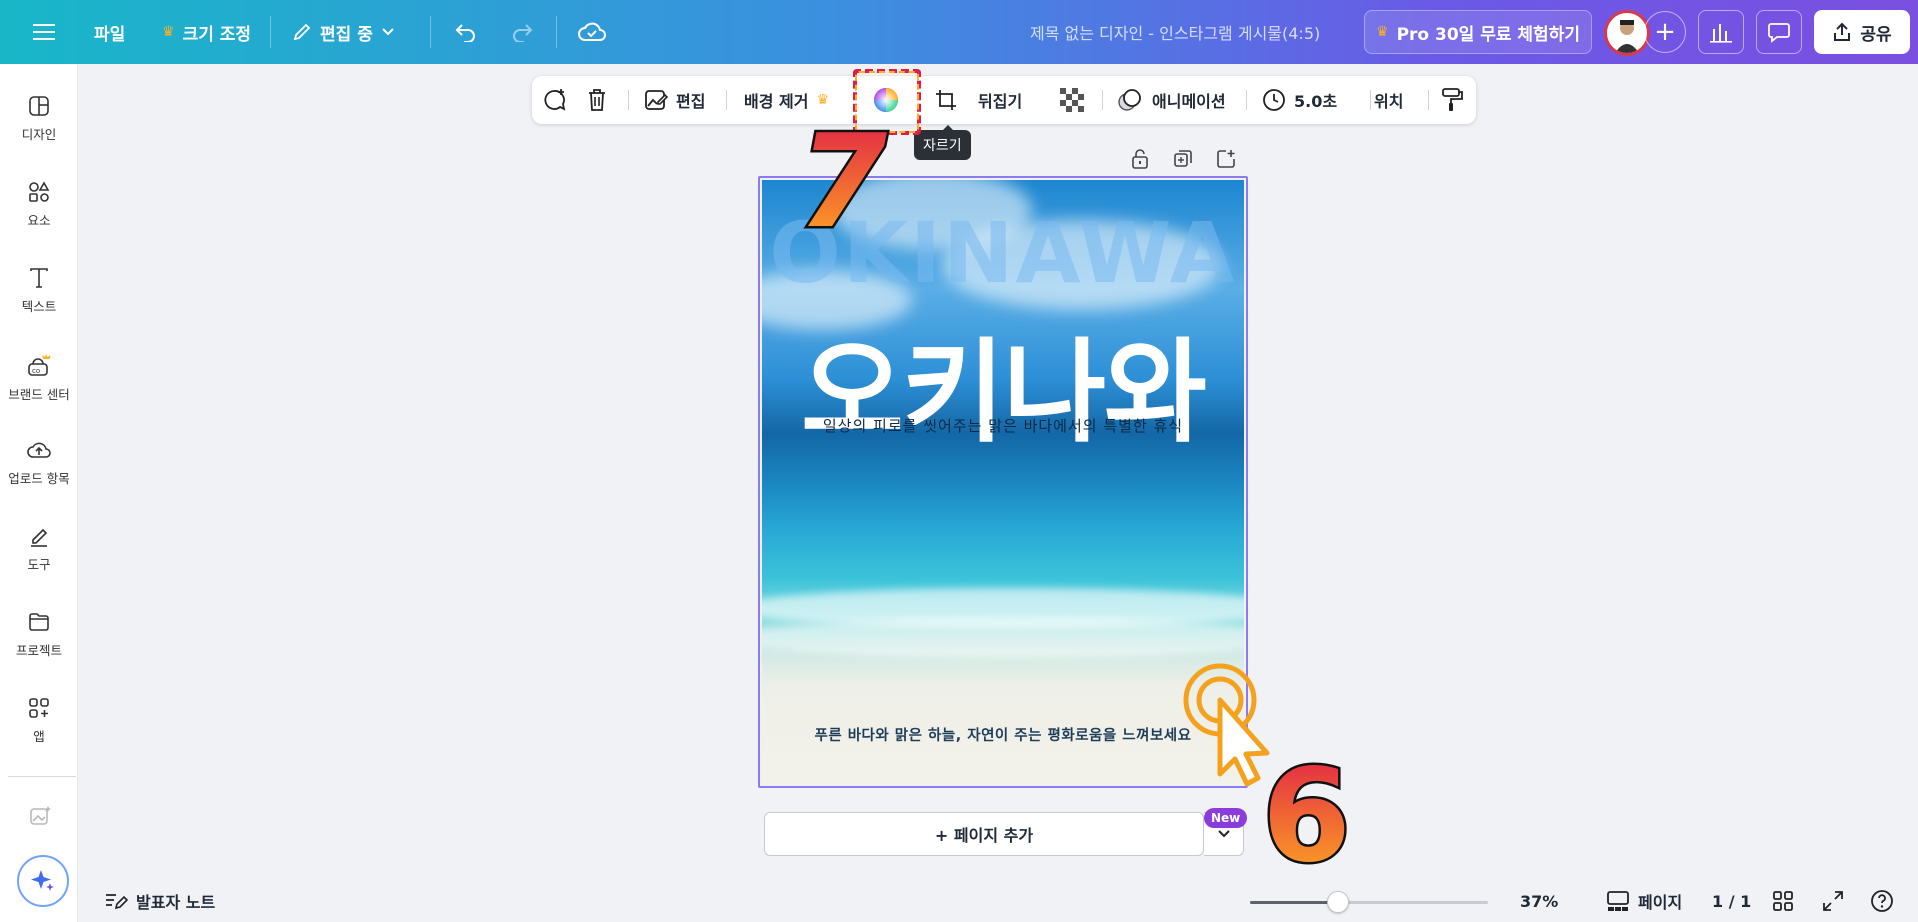 Image resolution: width=1918 pixels, height=922 pixels. I want to click on menu-button, so click(44, 32).